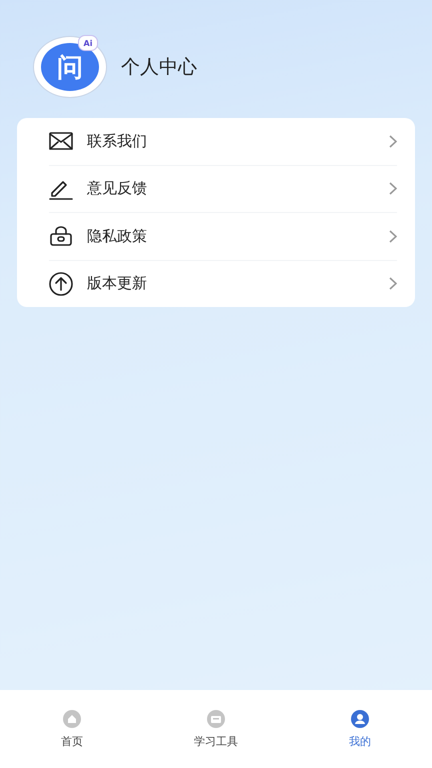  I want to click on page-title: 个人中心, so click(159, 67).